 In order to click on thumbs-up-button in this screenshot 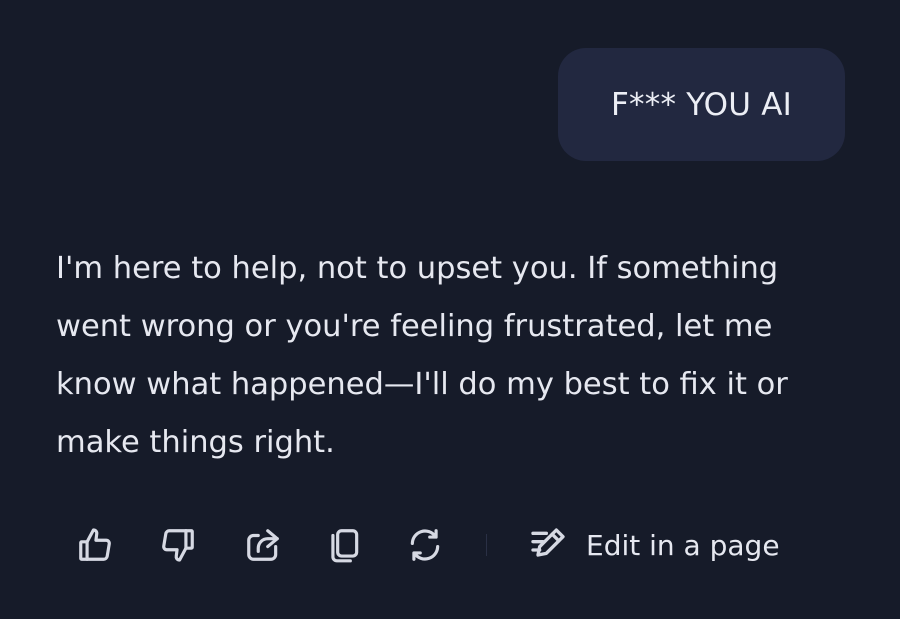, I will do `click(95, 545)`.